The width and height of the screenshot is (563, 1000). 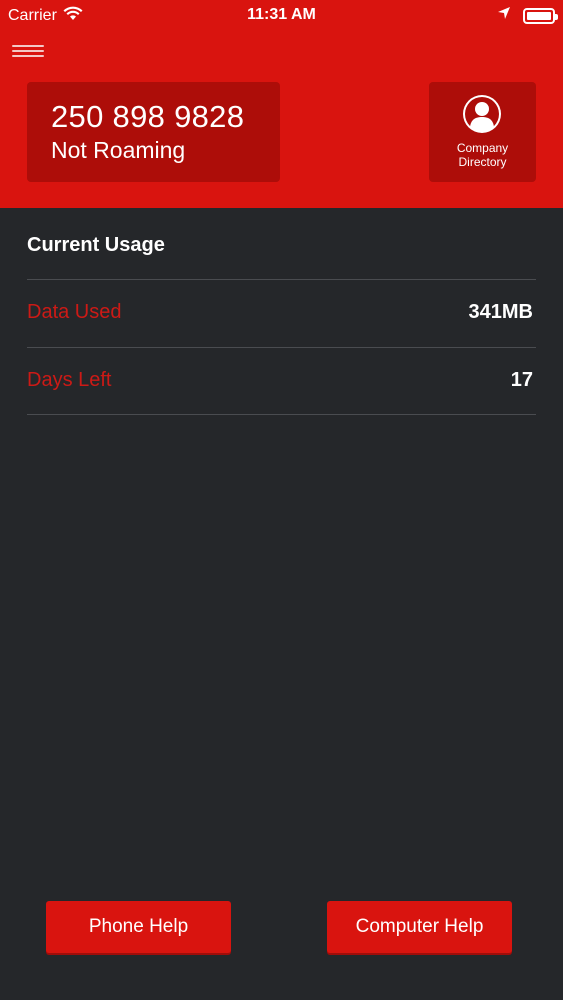 I want to click on computer-help-button: Computer Help, so click(x=419, y=927).